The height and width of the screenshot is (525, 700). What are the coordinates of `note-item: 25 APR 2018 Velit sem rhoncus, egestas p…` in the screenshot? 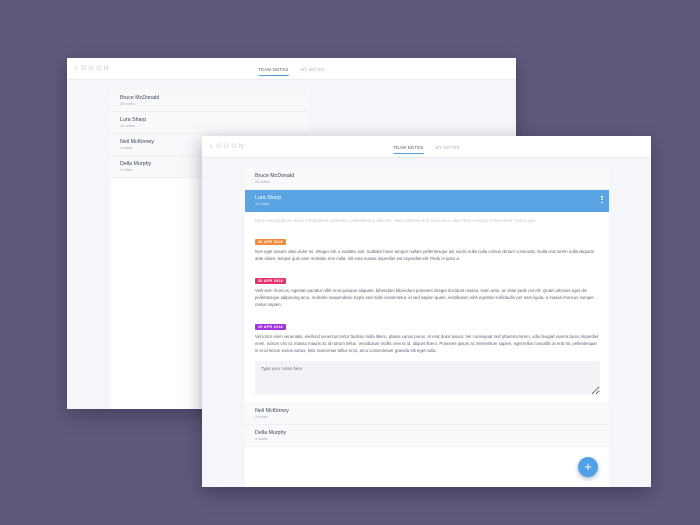 It's located at (427, 289).